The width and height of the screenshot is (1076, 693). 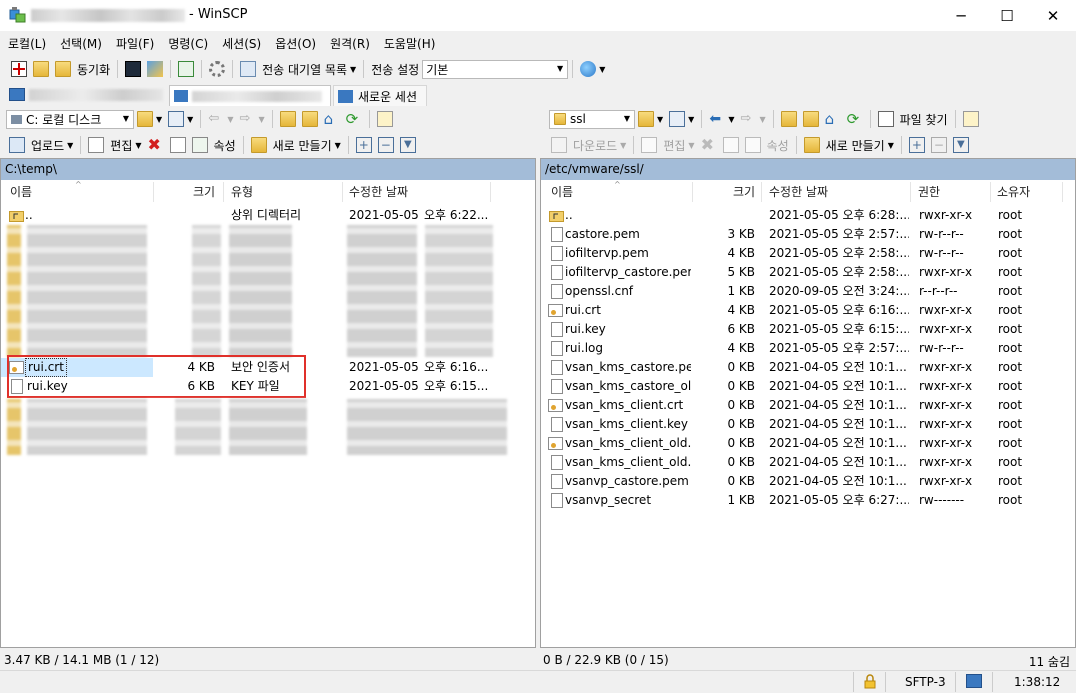 What do you see at coordinates (41, 69) in the screenshot?
I see `sync-browsing-icon` at bounding box center [41, 69].